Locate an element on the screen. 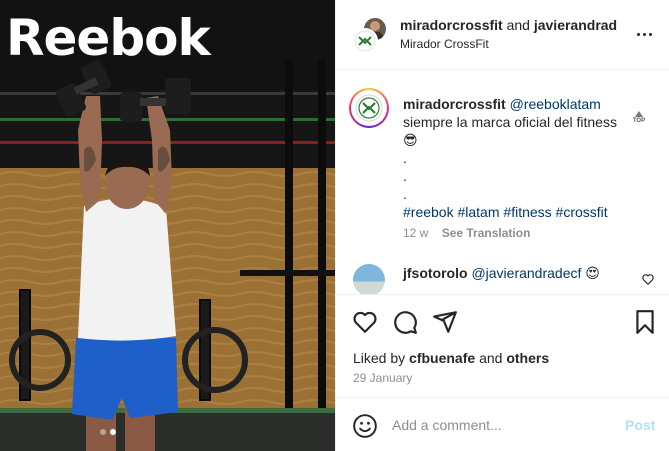 Image resolution: width=669 pixels, height=451 pixels. add-comment-bar: Post is located at coordinates (502, 424).